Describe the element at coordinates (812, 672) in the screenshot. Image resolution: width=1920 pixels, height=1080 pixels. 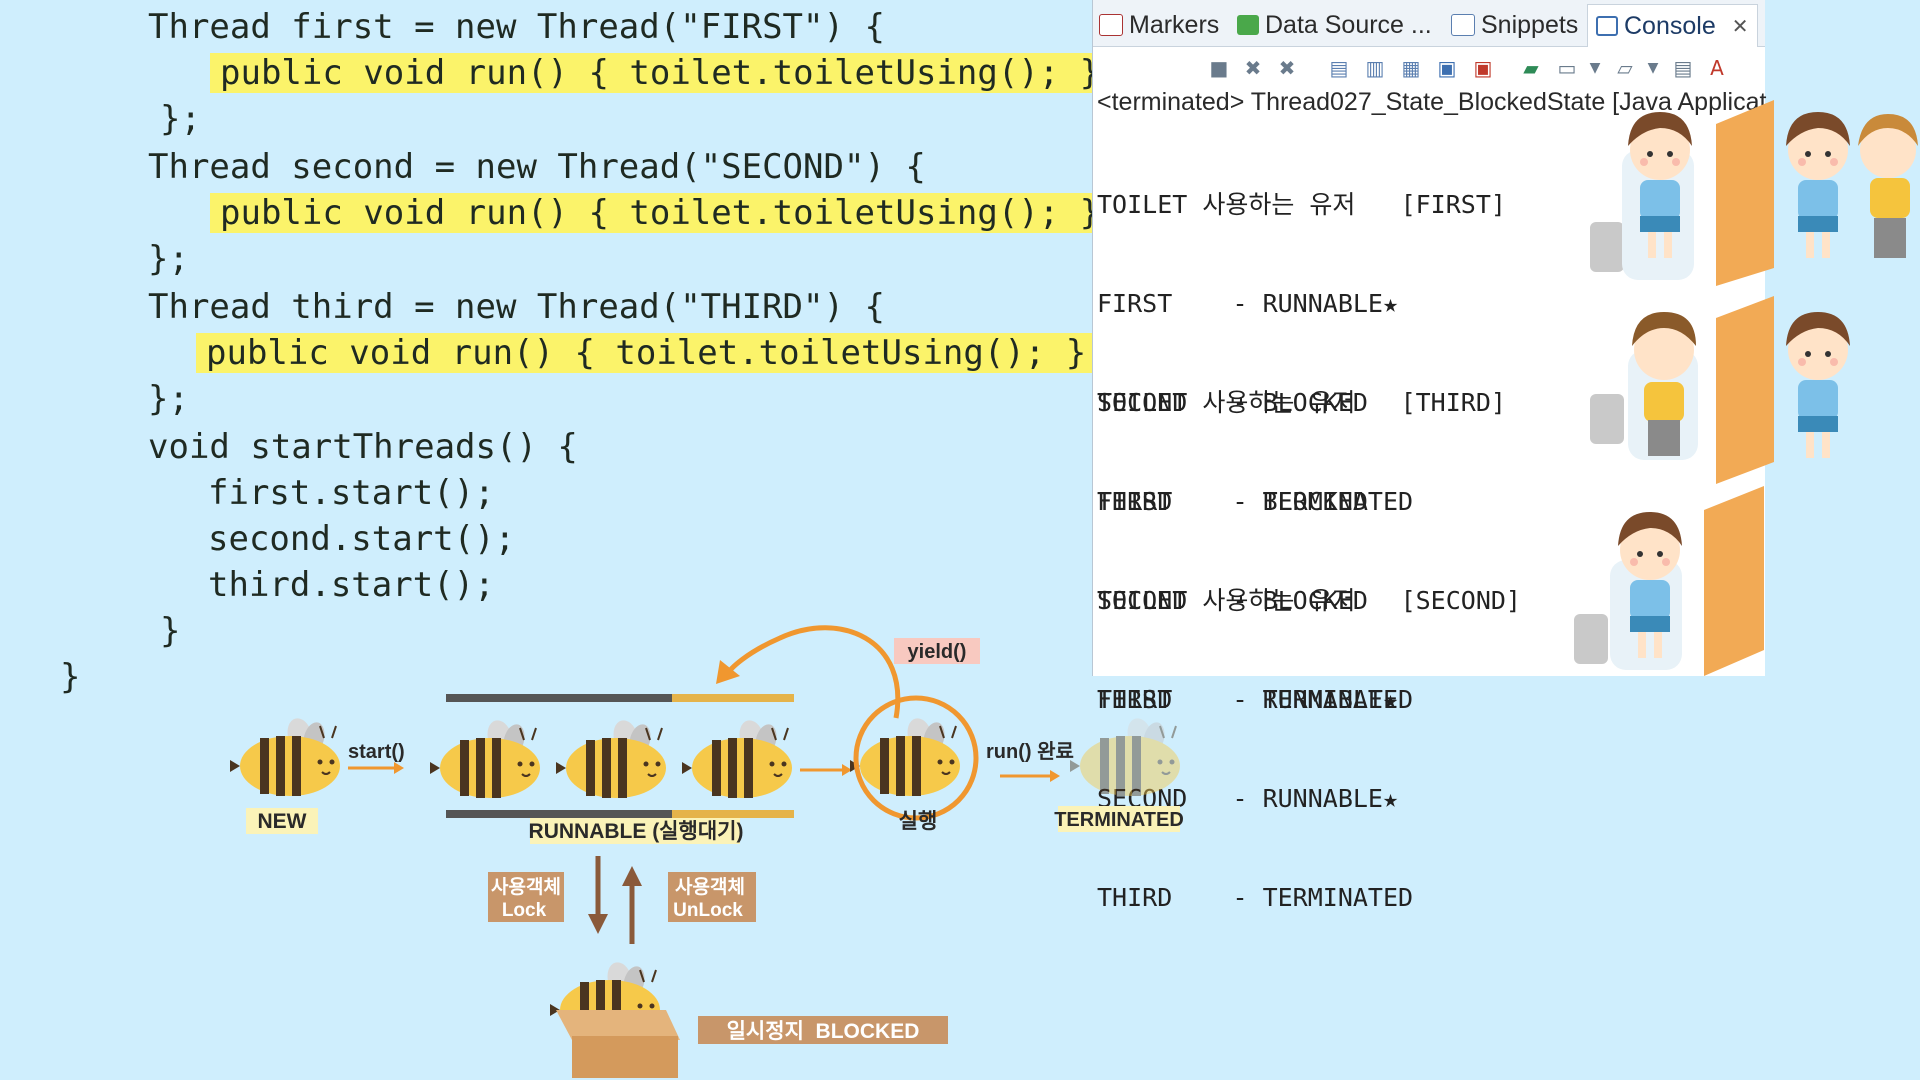
I see `yield-arrow-icon` at that location.